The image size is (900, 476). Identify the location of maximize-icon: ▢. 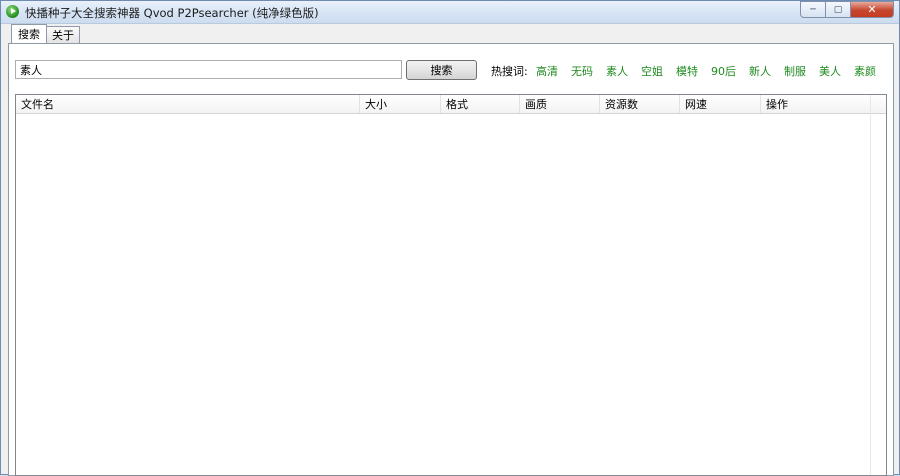
(838, 9).